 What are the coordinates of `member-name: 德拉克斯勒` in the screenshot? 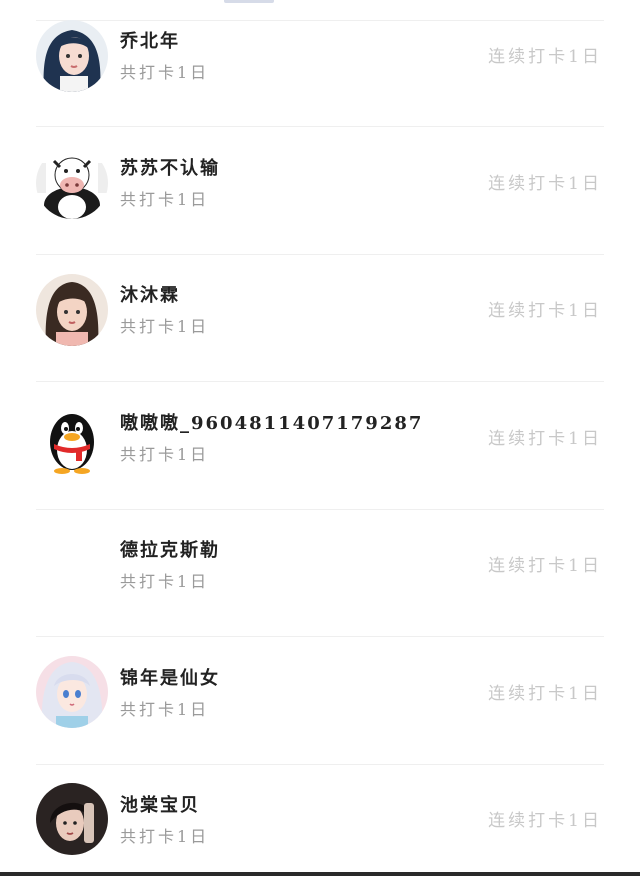 It's located at (170, 550).